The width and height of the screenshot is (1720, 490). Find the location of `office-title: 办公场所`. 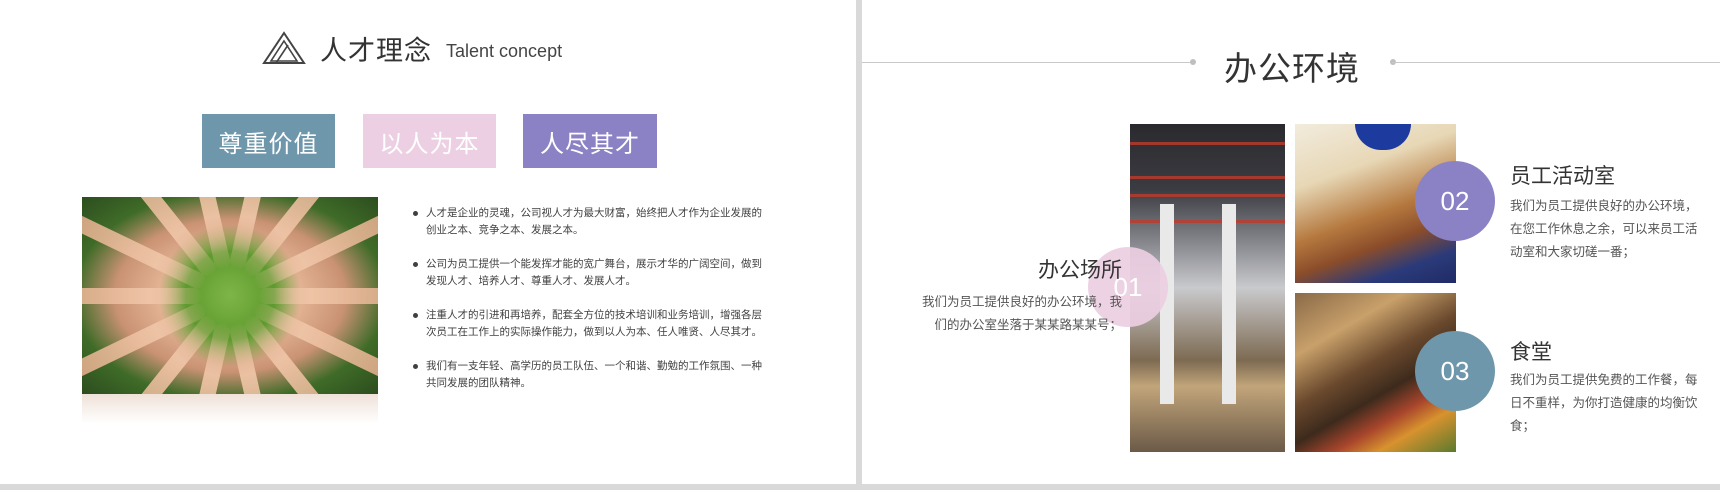

office-title: 办公场所 is located at coordinates (1080, 270).